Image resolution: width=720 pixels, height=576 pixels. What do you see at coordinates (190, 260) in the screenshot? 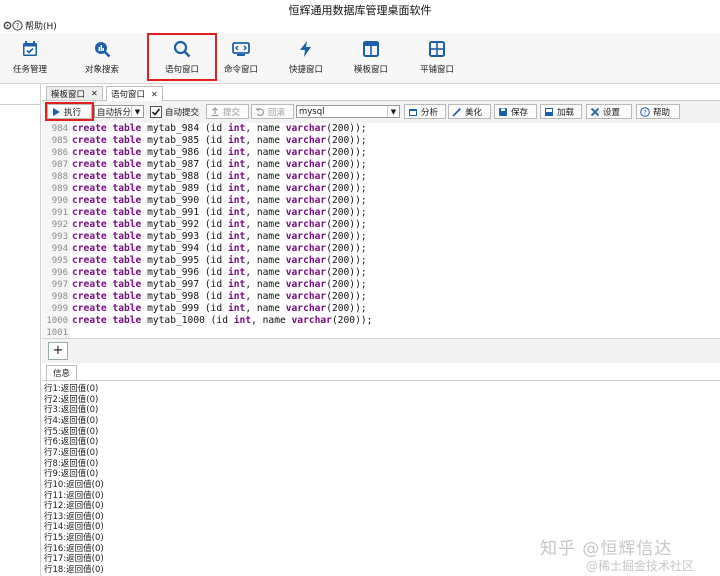
I see `table-number: 995` at bounding box center [190, 260].